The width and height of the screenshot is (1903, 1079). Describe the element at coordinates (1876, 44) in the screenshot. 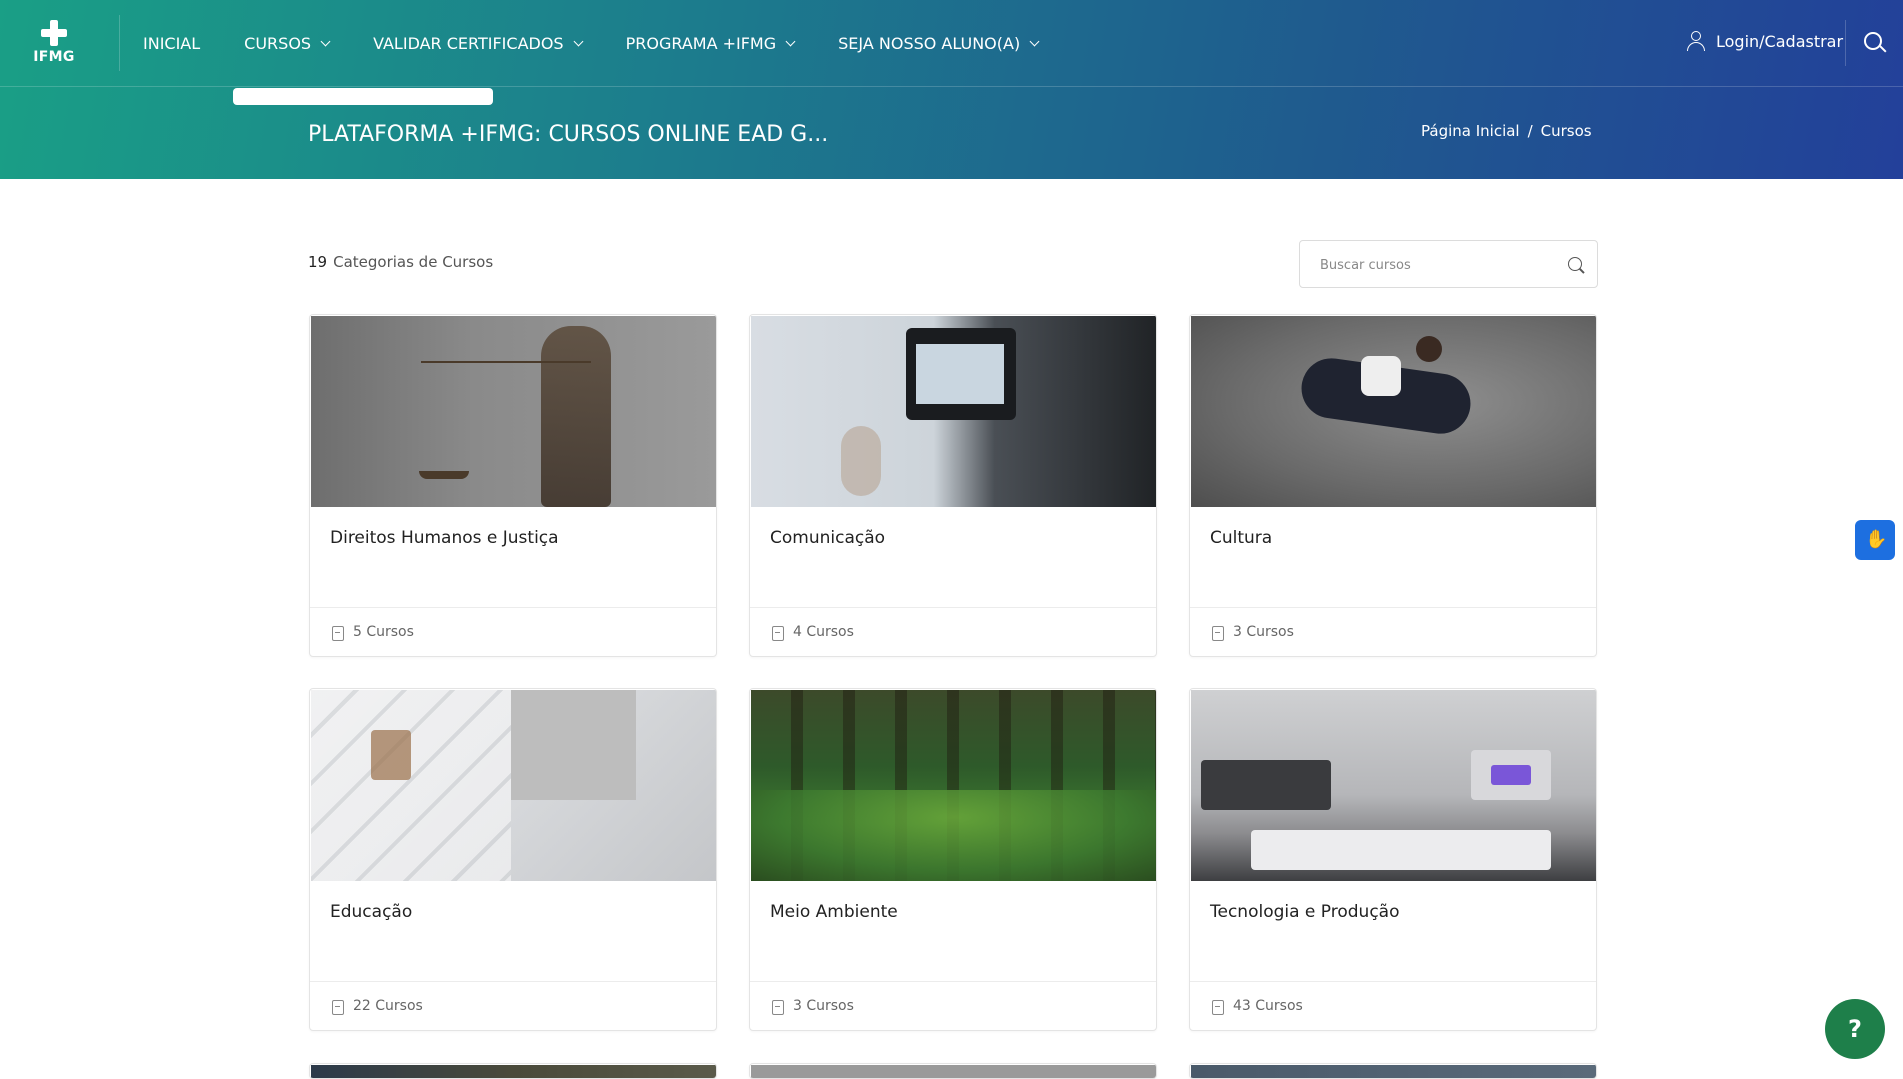

I see `header-search-button` at that location.